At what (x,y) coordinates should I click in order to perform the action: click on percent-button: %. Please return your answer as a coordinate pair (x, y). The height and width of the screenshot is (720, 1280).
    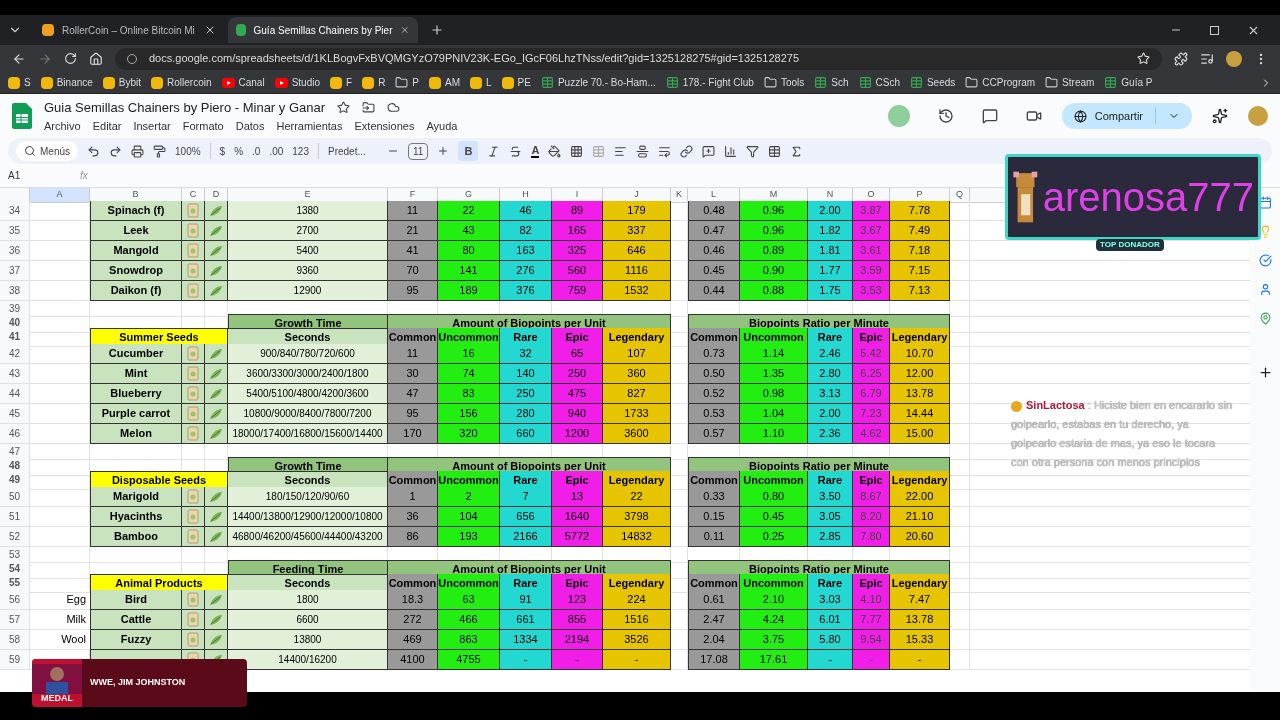
    Looking at the image, I should click on (239, 151).